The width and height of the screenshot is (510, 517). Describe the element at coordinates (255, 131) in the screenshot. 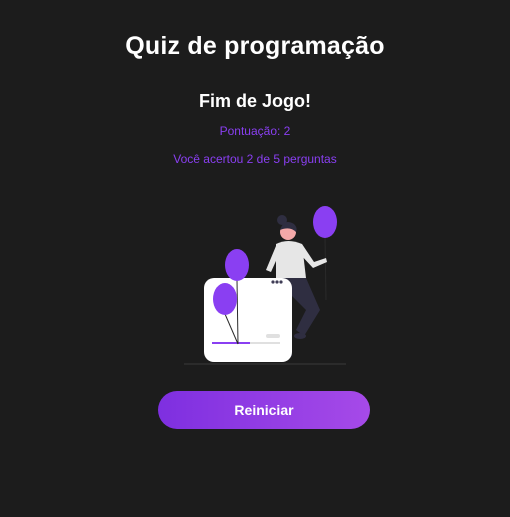

I see `score-text: Pontuação: 2` at that location.